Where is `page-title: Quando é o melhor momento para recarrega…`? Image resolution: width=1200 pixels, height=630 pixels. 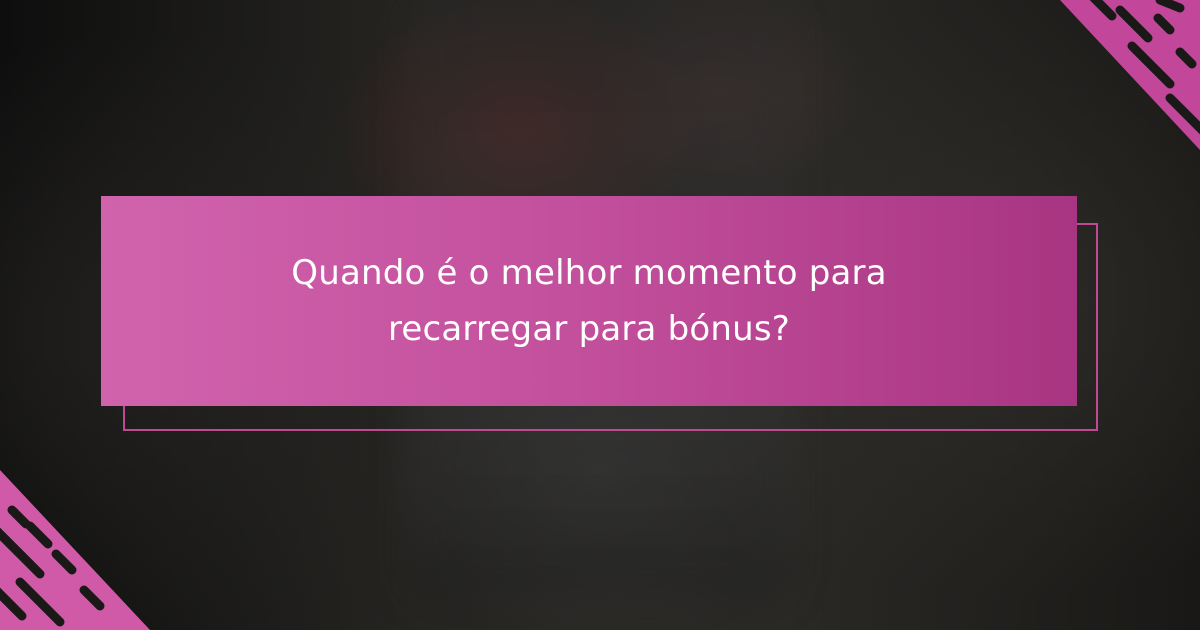 page-title: Quando é o melhor momento para recarrega… is located at coordinates (589, 301).